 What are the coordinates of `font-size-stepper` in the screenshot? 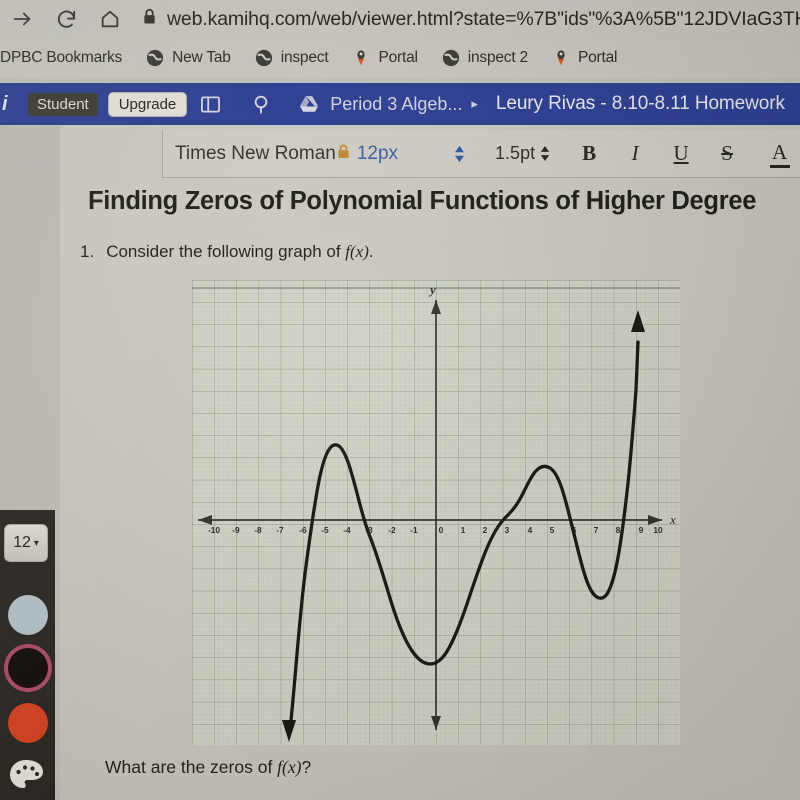 It's located at (459, 154).